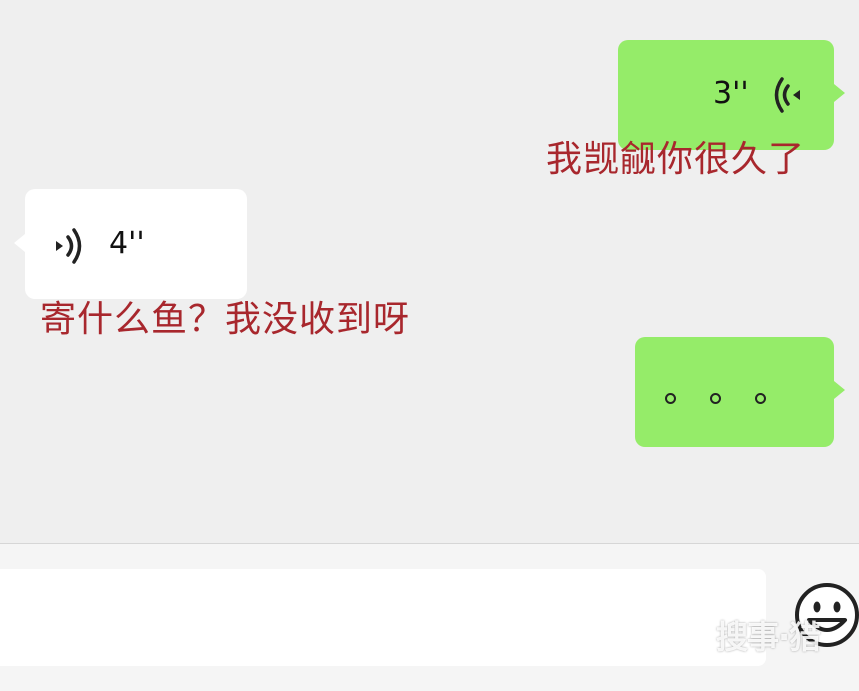  What do you see at coordinates (225, 319) in the screenshot?
I see `caption-text: 寄什么鱼？我没收到呀` at bounding box center [225, 319].